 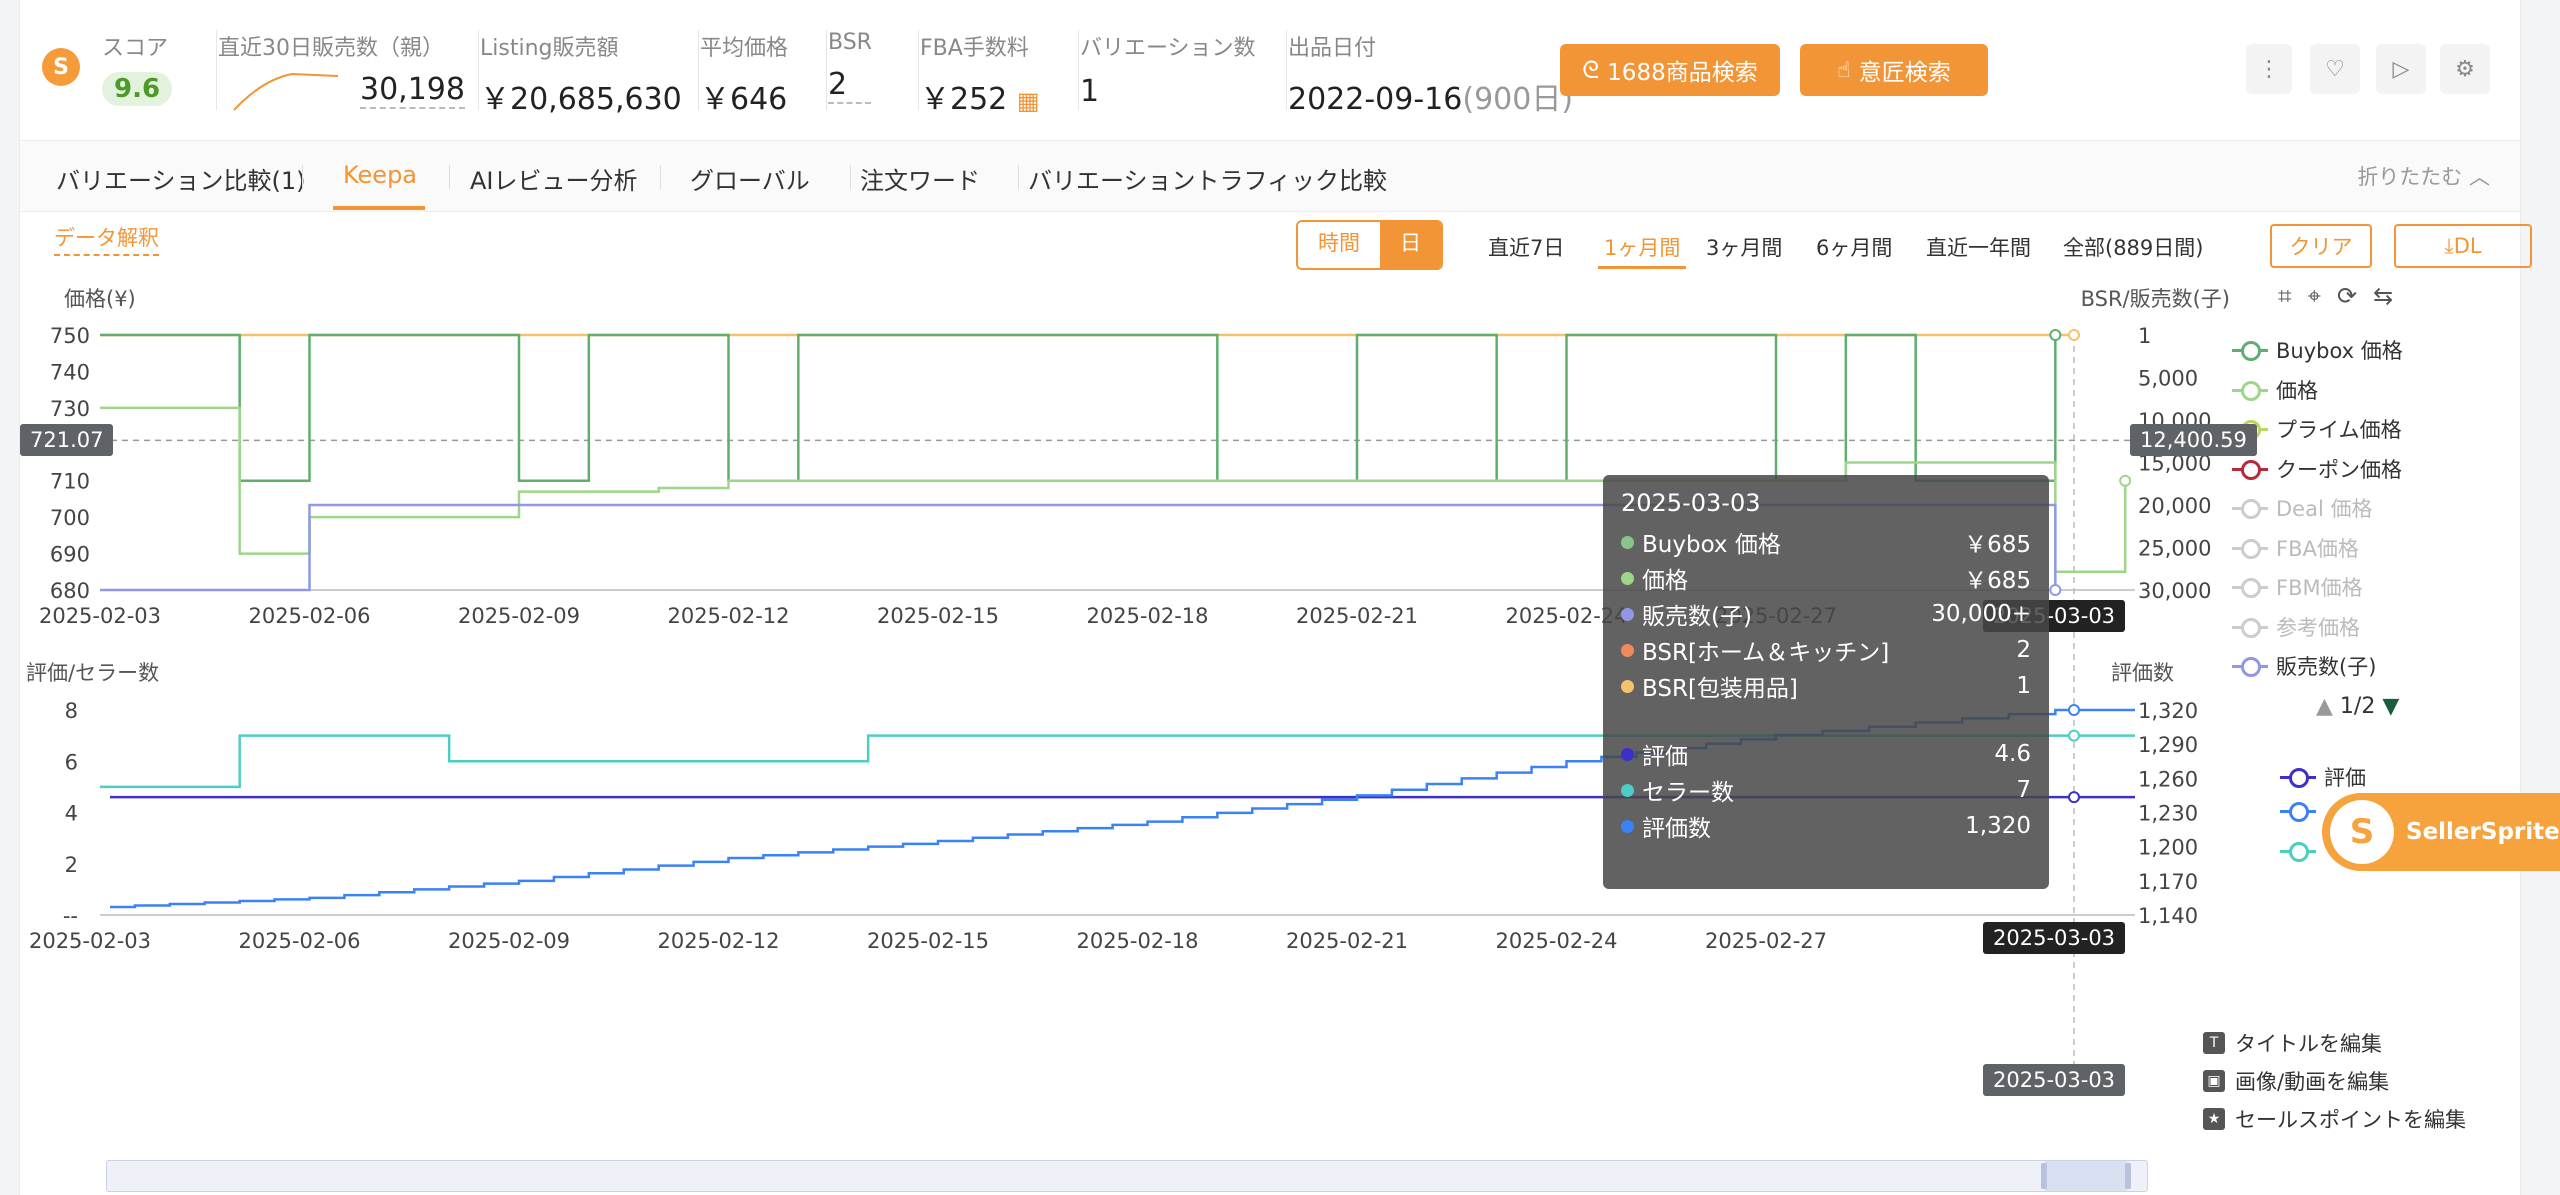 I want to click on y-tick-right: 1,140, so click(x=2168, y=916).